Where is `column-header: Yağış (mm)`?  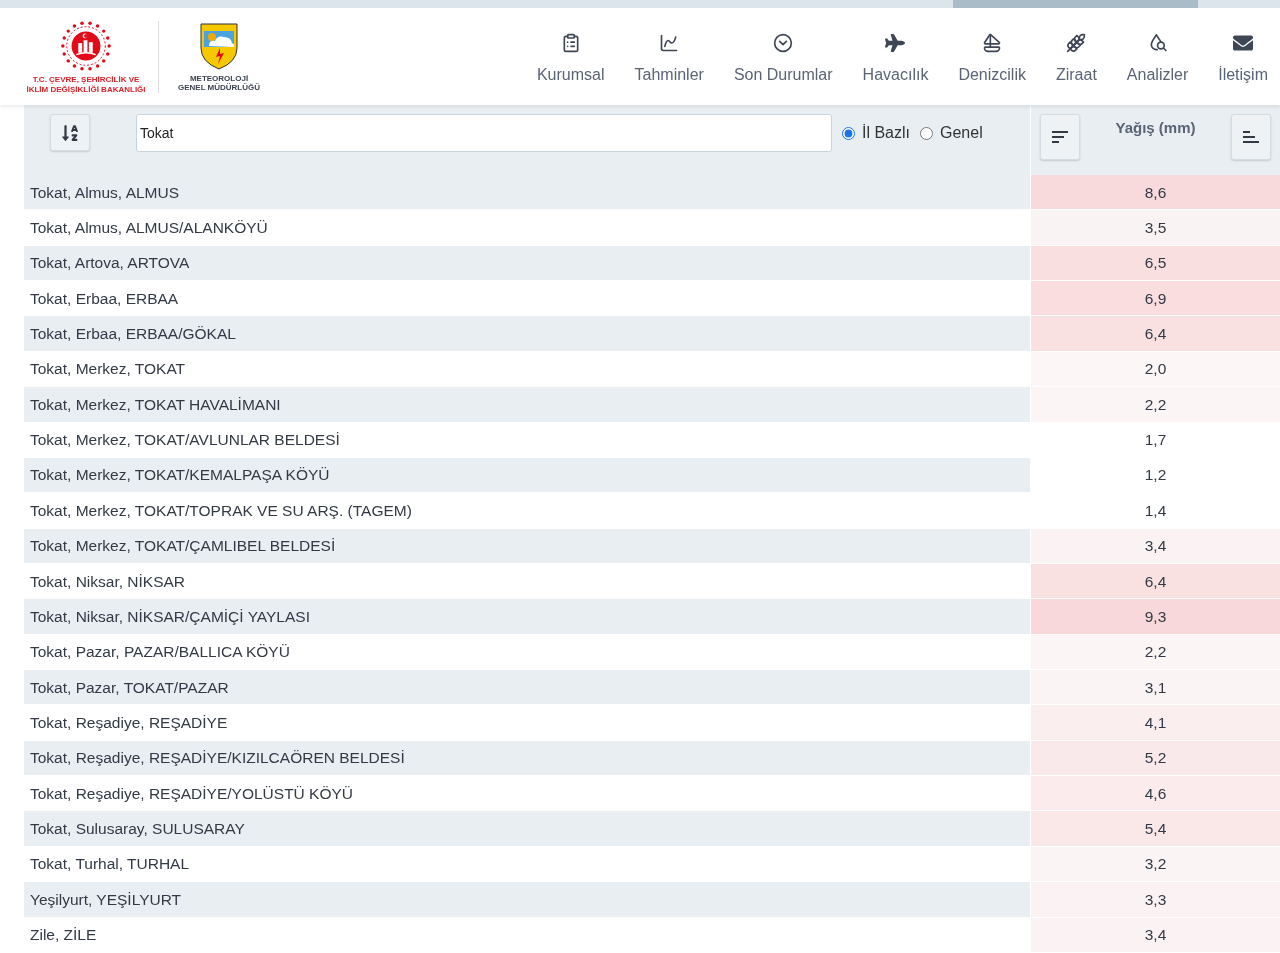
column-header: Yağış (mm) is located at coordinates (1155, 128).